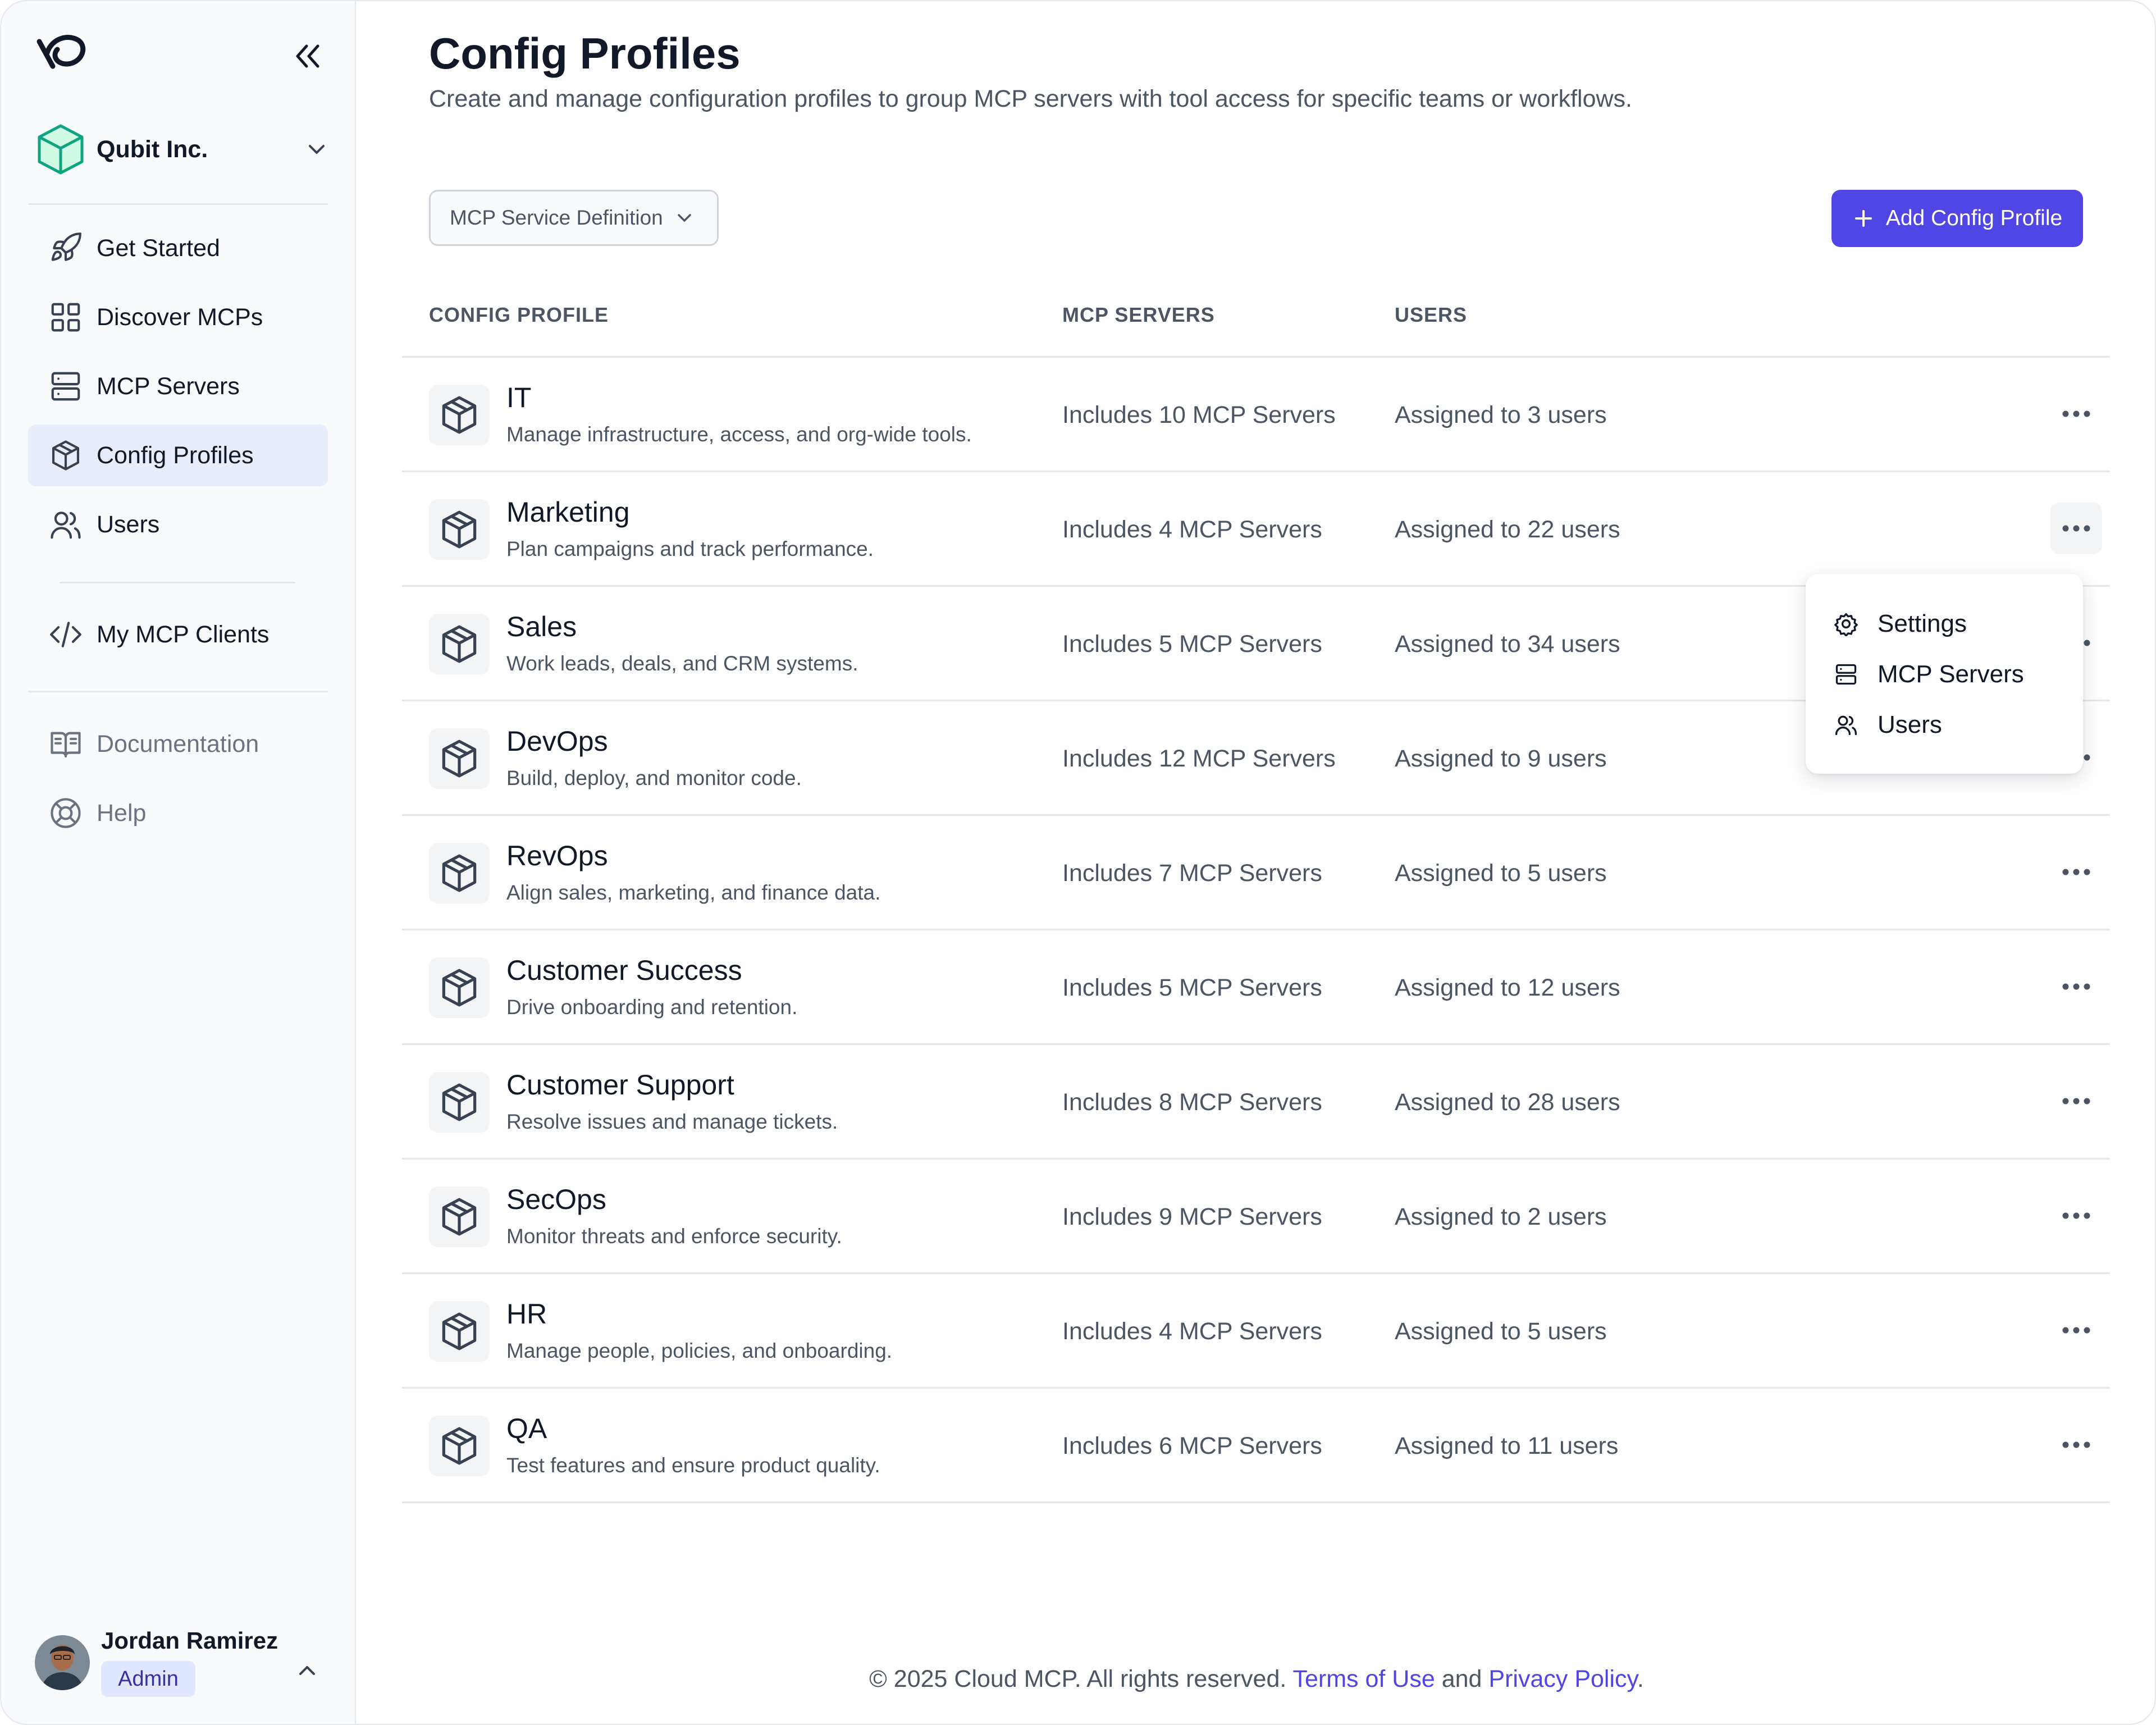  I want to click on sidebar-item-discover-mcps: Discover MCPs, so click(178, 317).